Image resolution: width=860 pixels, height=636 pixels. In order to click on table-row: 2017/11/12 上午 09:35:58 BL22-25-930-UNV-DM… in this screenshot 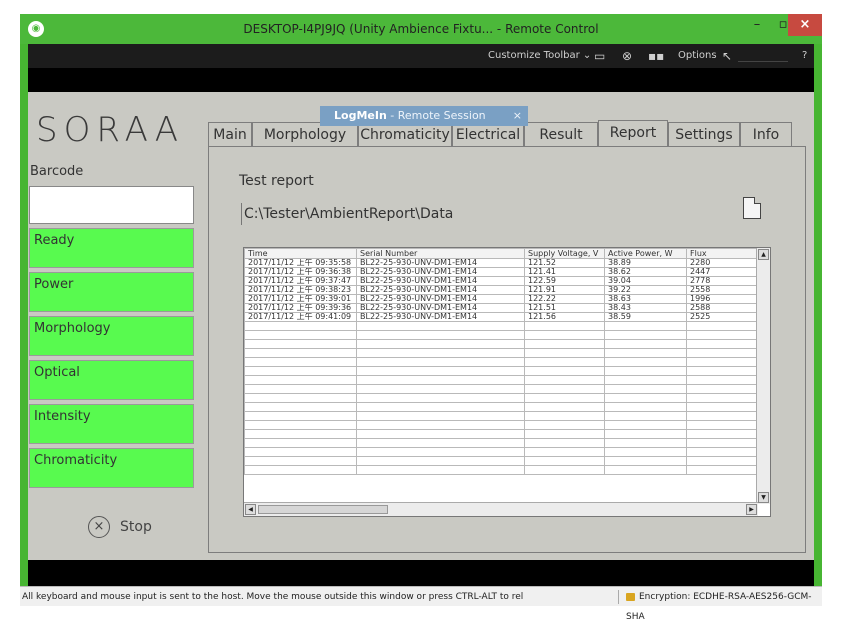, I will do `click(501, 263)`.